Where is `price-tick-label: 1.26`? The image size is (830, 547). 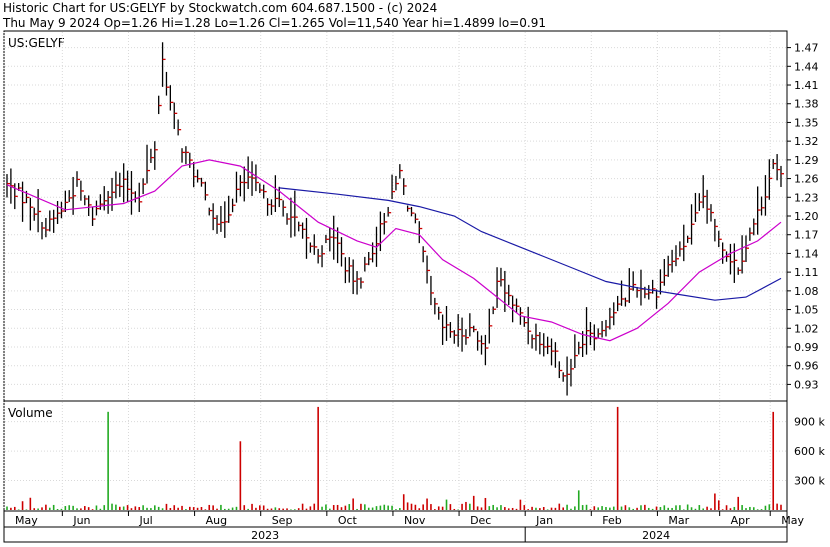
price-tick-label: 1.26 is located at coordinates (806, 179).